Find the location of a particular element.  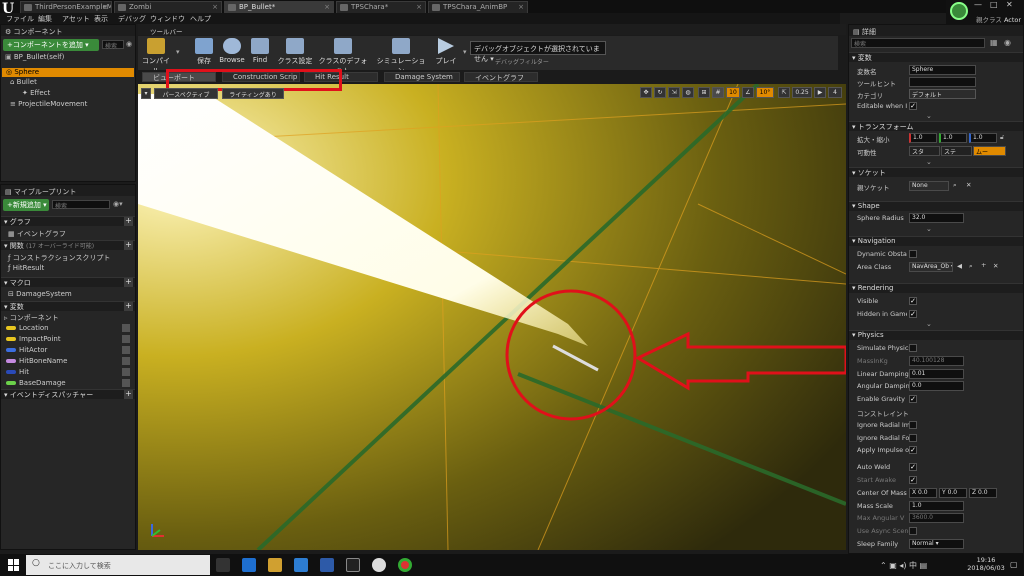

variable-item: Hit is located at coordinates (70, 372).